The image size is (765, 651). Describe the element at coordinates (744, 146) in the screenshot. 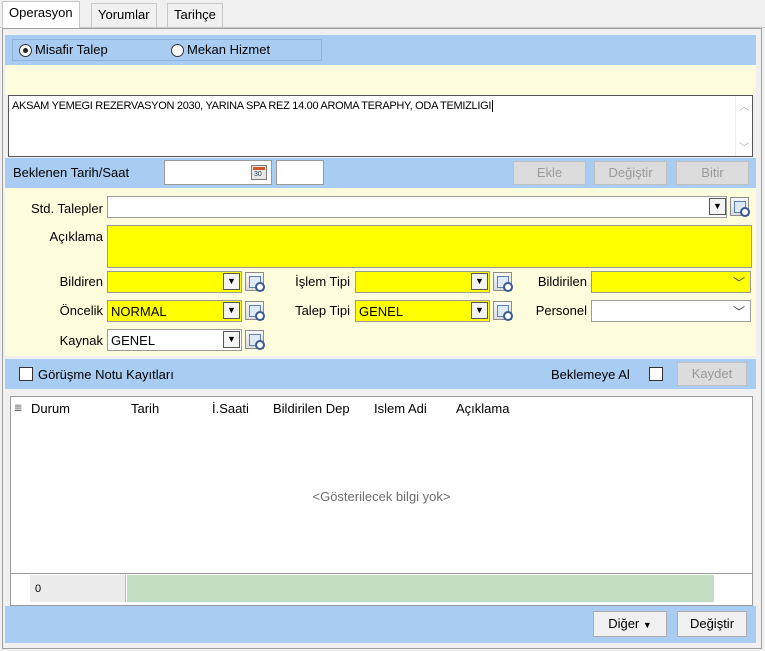

I see `scroll-down-icon: ﹀` at that location.